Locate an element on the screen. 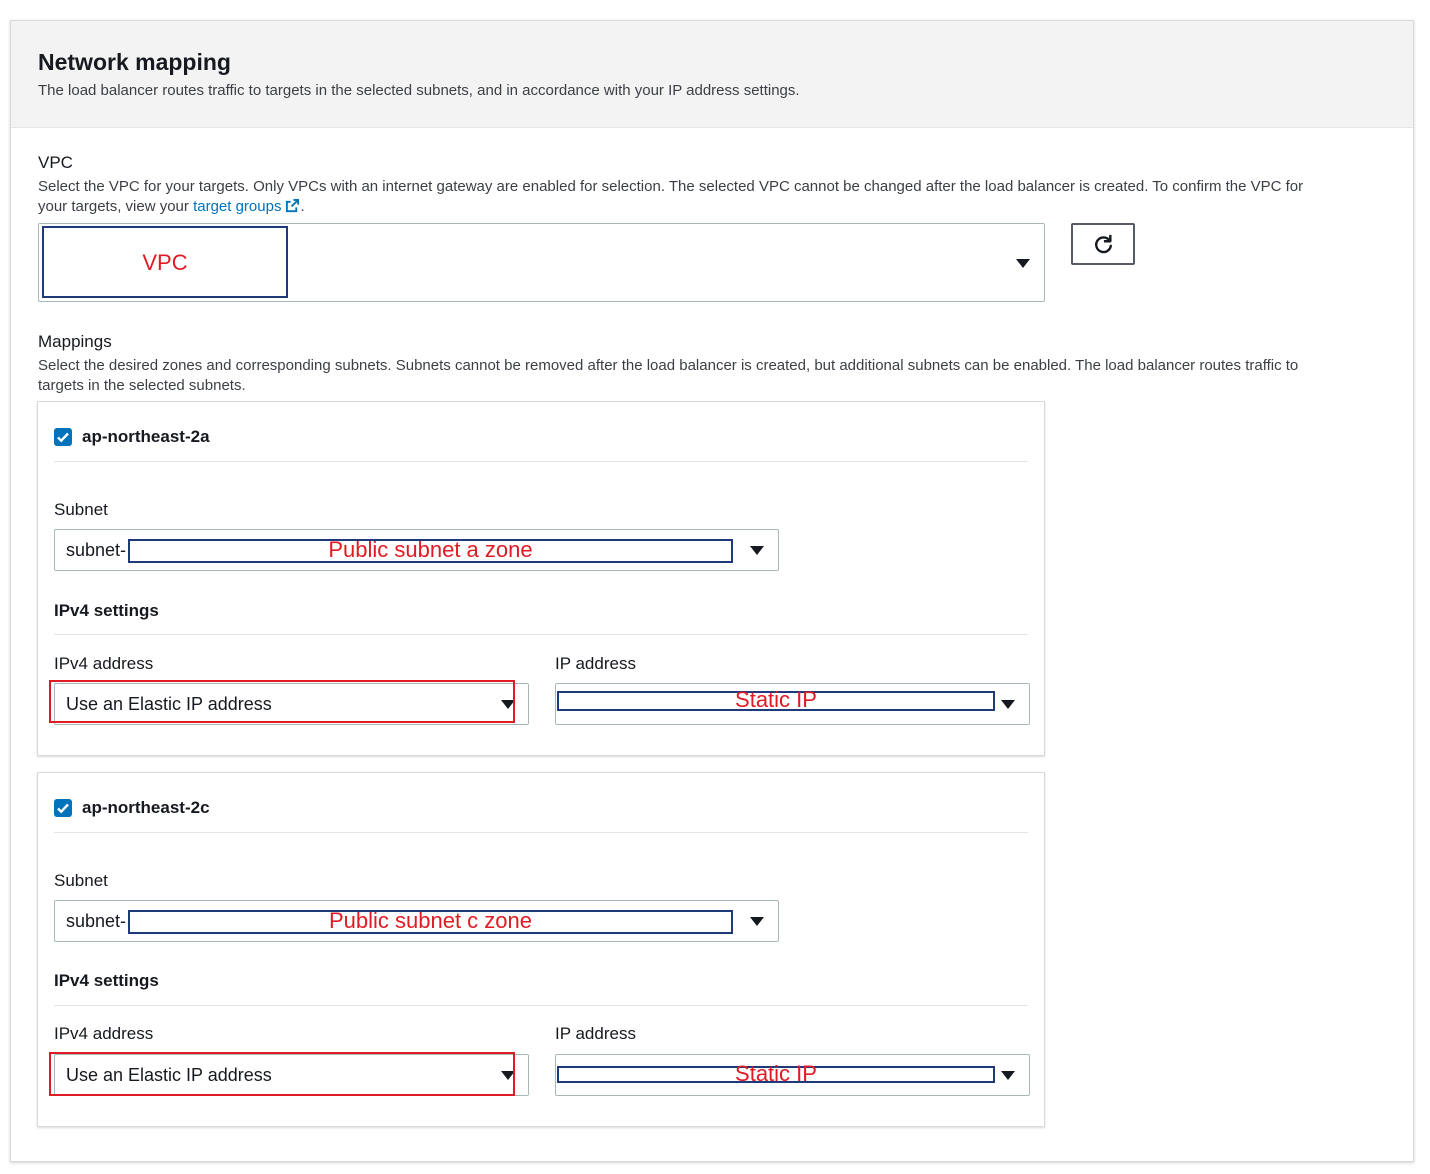  vpc-label: VPC is located at coordinates (55, 162).